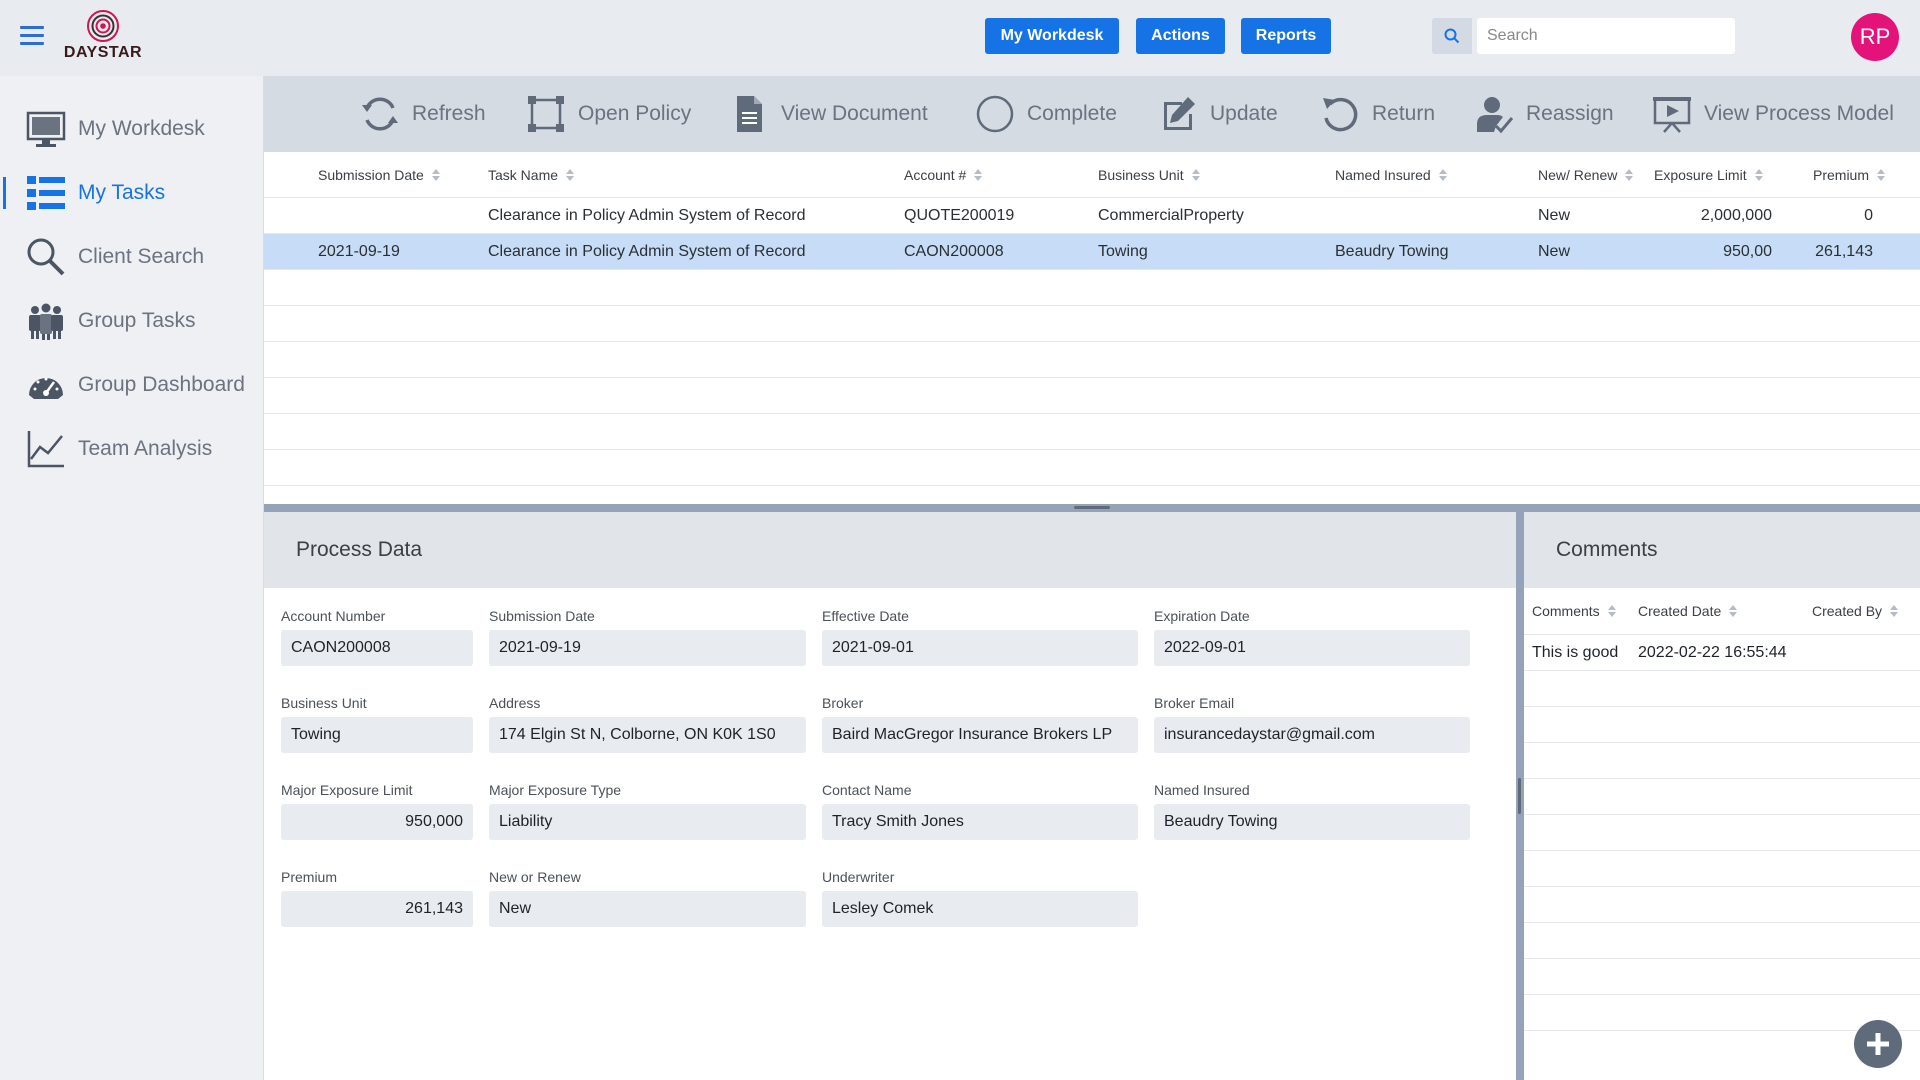 The height and width of the screenshot is (1080, 1920). Describe the element at coordinates (1123, 251) in the screenshot. I see `cell-business-unit: Towing` at that location.